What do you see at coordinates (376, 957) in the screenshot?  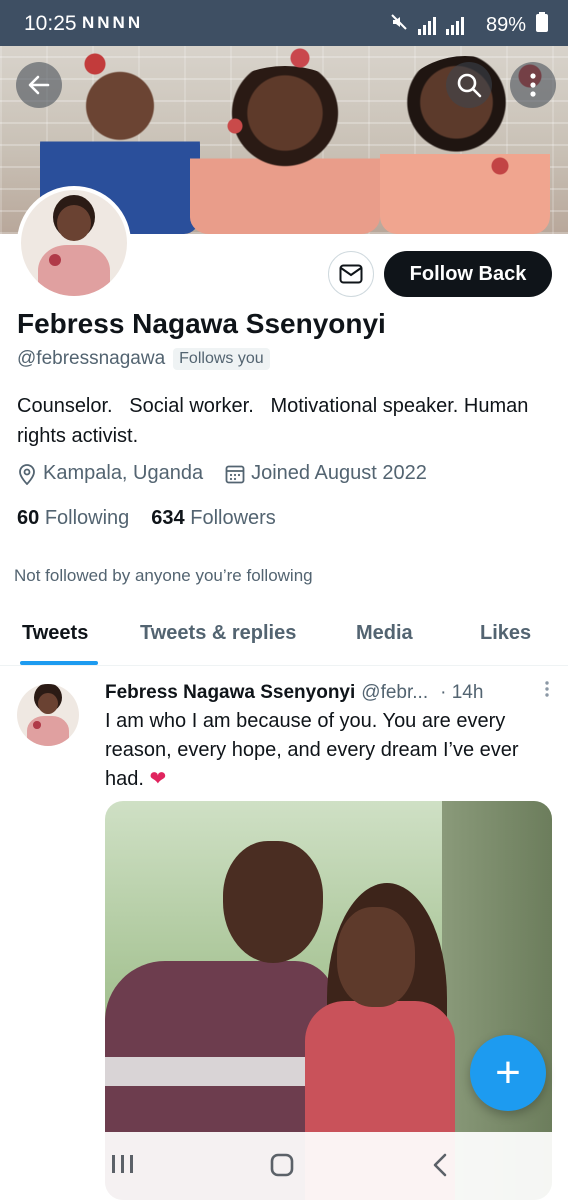 I see `photo-woman-face` at bounding box center [376, 957].